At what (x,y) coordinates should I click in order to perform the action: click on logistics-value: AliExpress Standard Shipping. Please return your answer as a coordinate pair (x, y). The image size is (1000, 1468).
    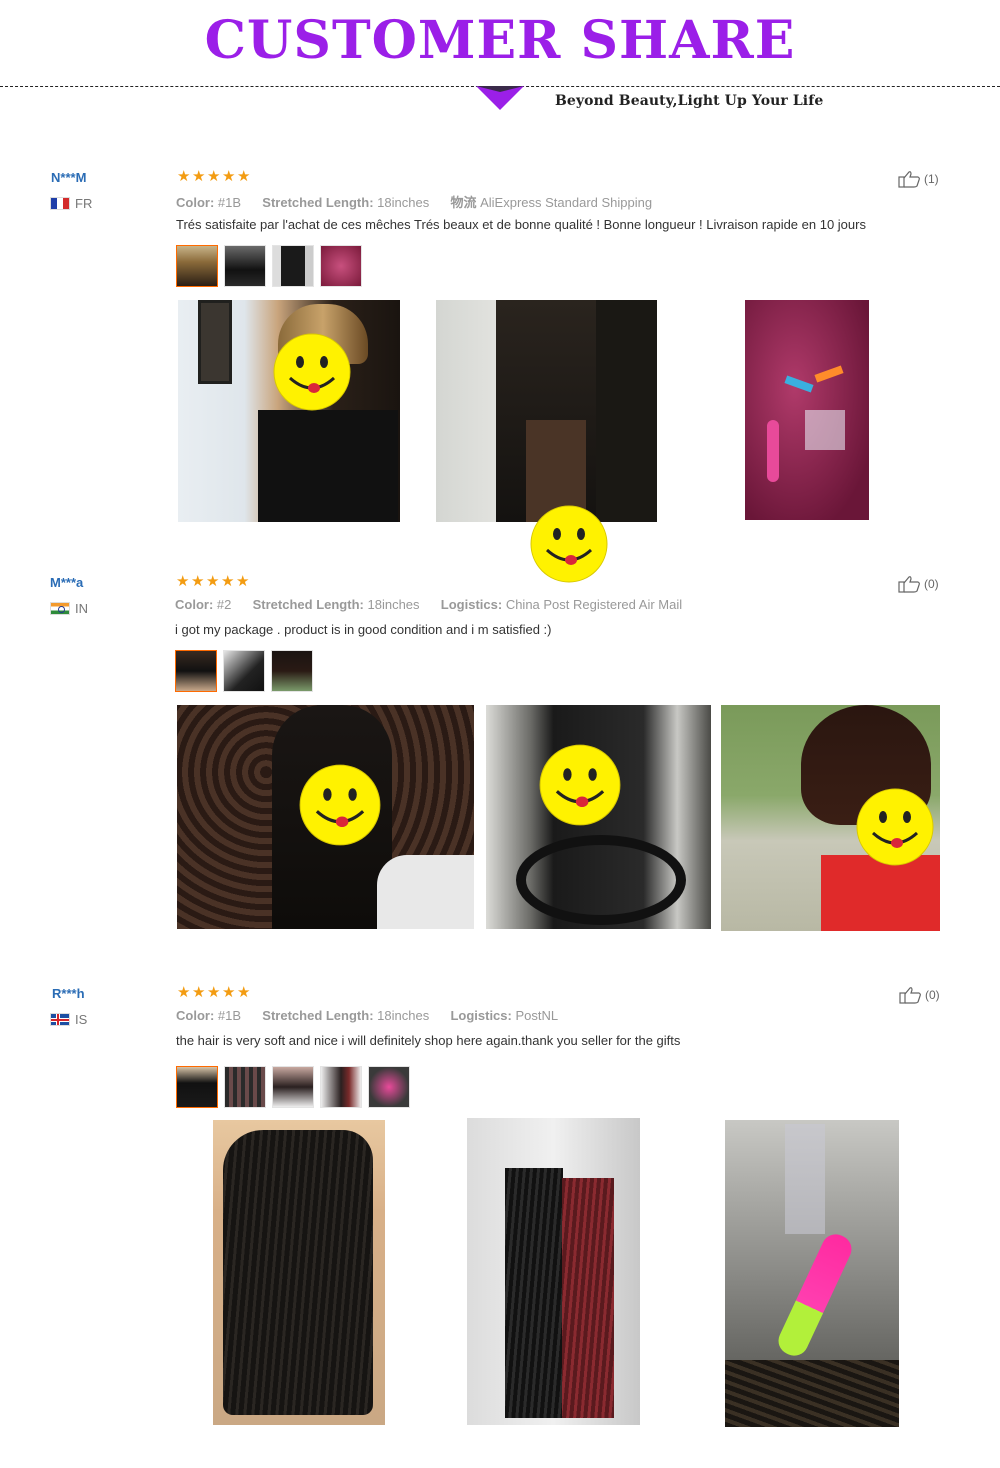
    Looking at the image, I should click on (566, 202).